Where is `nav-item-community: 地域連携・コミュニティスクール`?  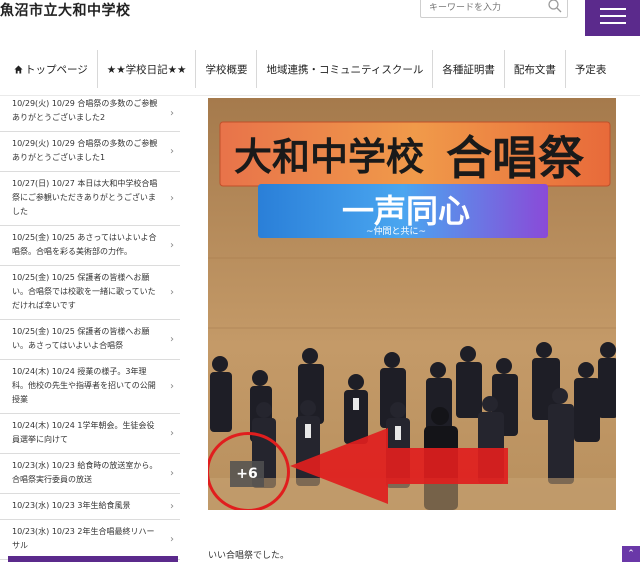 nav-item-community: 地域連携・コミュニティスクール is located at coordinates (345, 69).